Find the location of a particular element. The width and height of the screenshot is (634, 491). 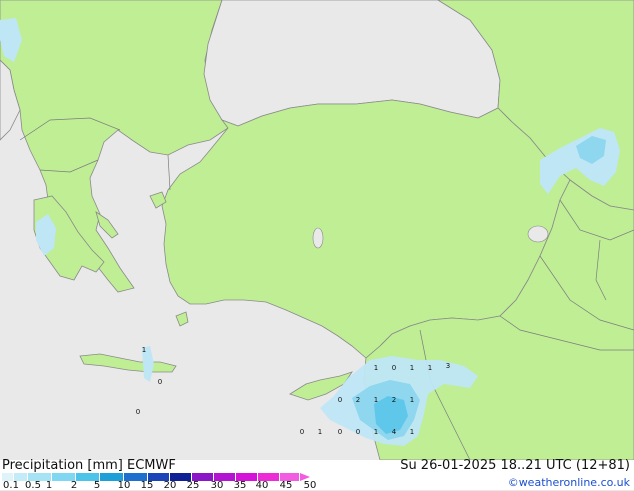

legend-title: Precipitation [mm] is located at coordinates (62, 465).